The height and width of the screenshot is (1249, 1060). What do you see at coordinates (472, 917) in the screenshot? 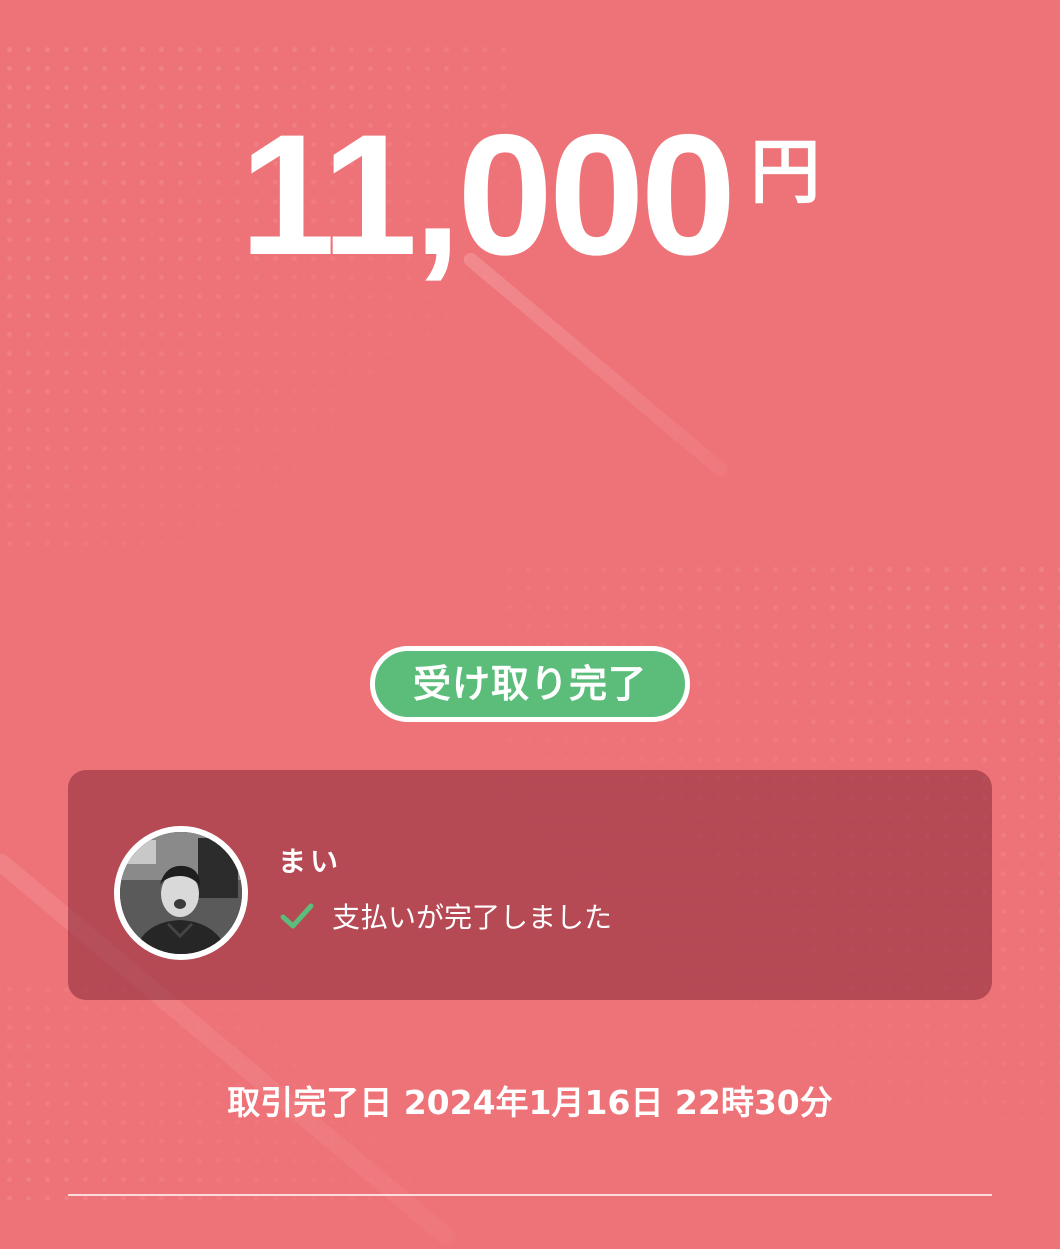
I see `payment-status-text: 支払いが完了しました` at bounding box center [472, 917].